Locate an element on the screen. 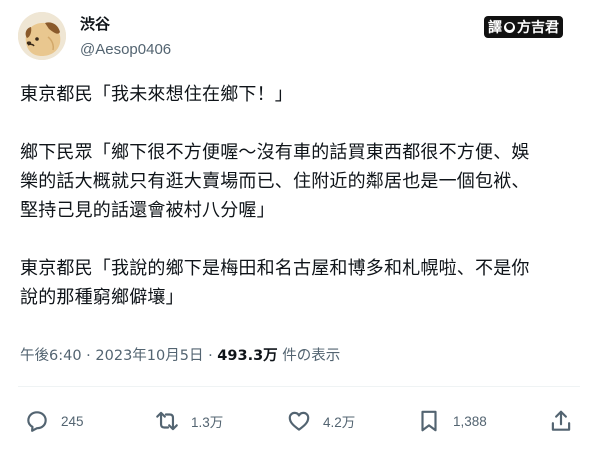  bookmark-button: 1,388 is located at coordinates (451, 421).